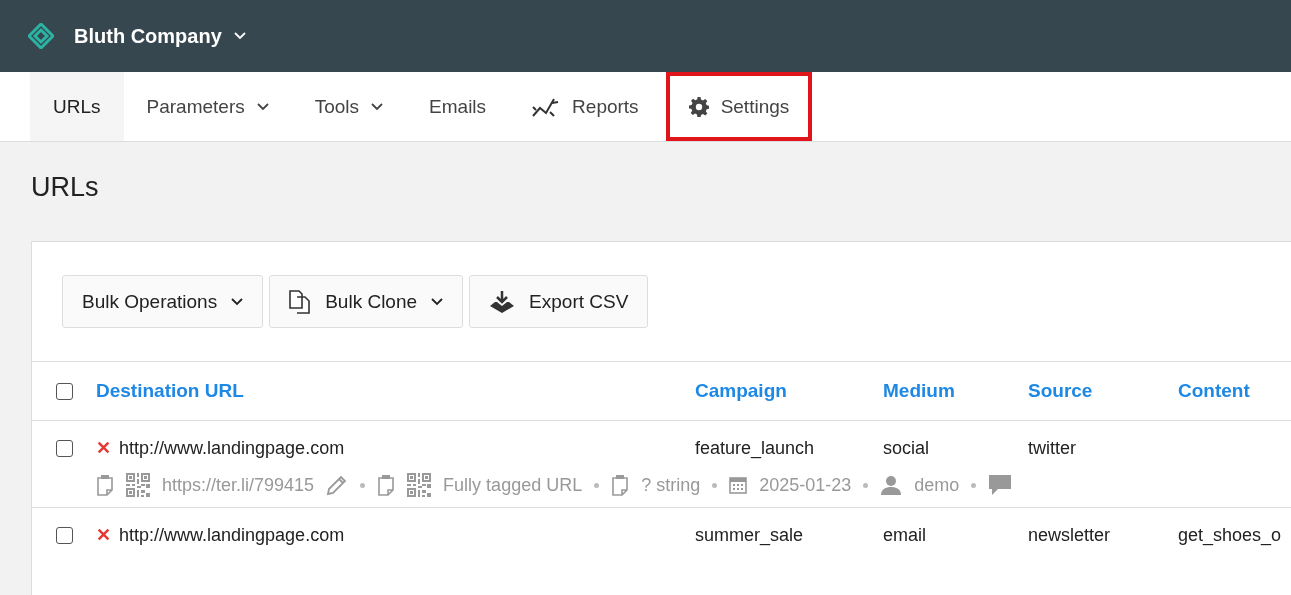  I want to click on user-icon, so click(891, 485).